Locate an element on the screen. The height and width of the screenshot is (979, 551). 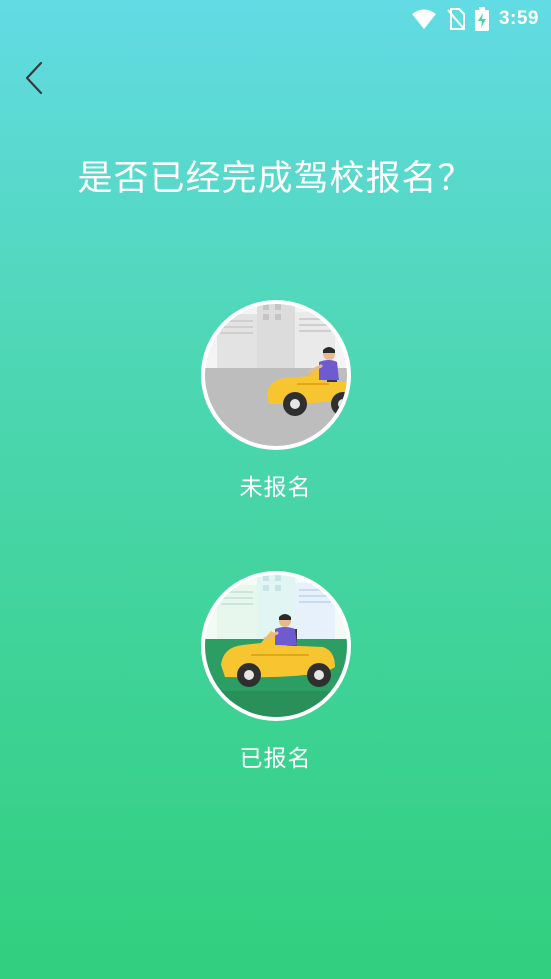
chevron-left-icon is located at coordinates (34, 80).